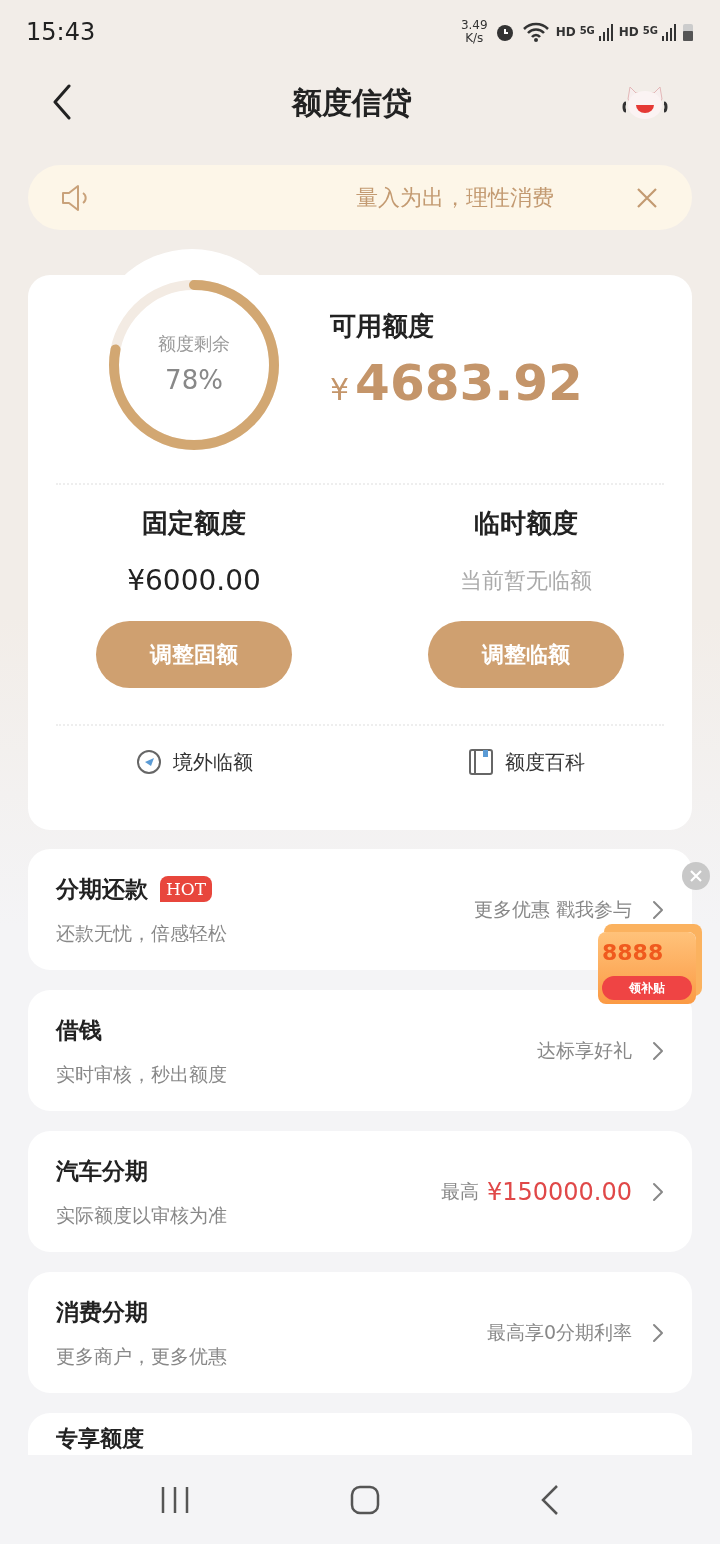 This screenshot has width=720, height=1544. Describe the element at coordinates (340, 390) in the screenshot. I see `currency-symbol: ¥` at that location.